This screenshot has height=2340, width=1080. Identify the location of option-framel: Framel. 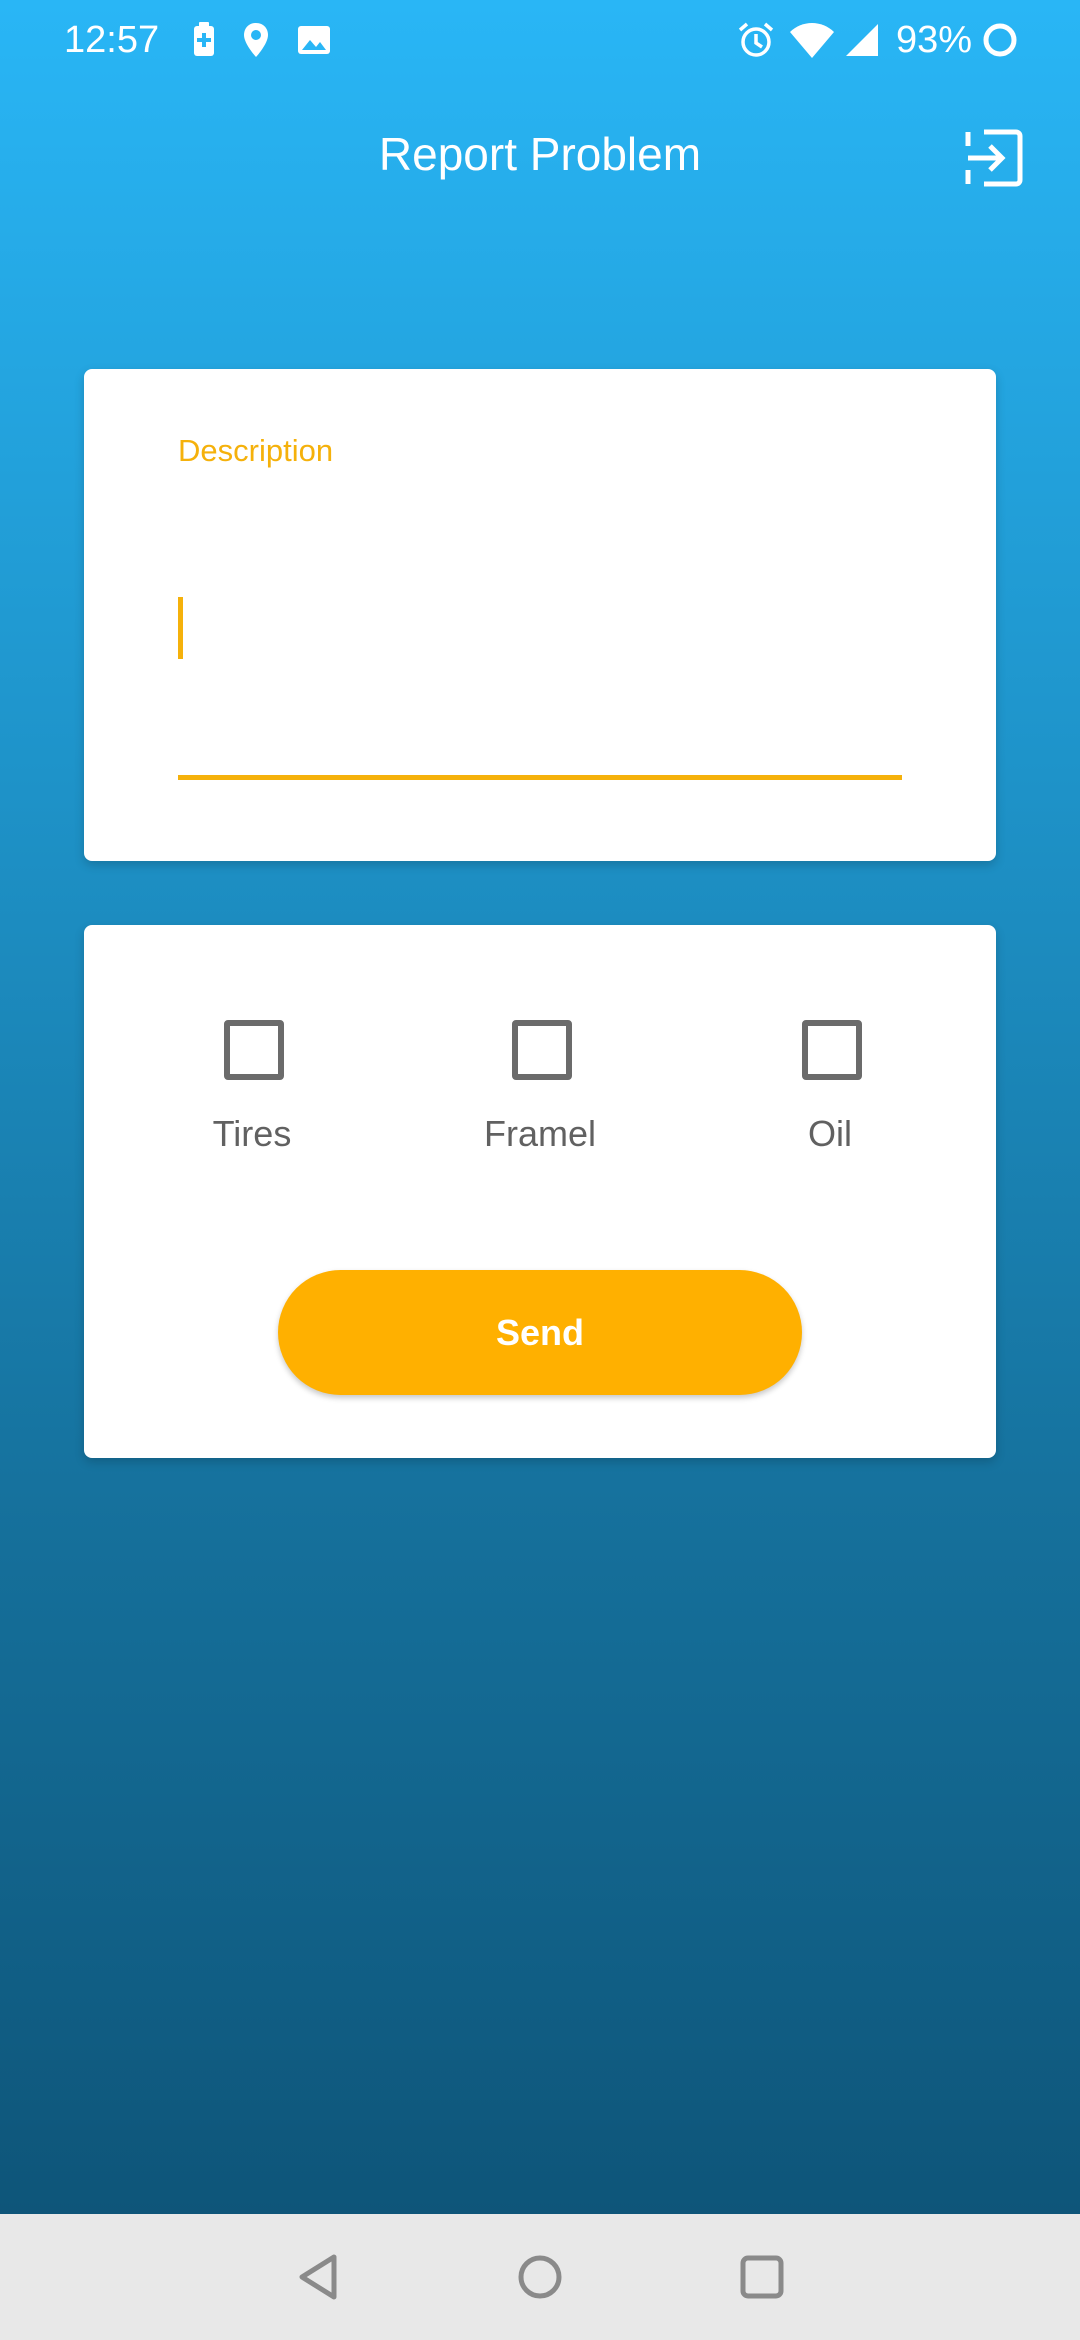
(540, 1105).